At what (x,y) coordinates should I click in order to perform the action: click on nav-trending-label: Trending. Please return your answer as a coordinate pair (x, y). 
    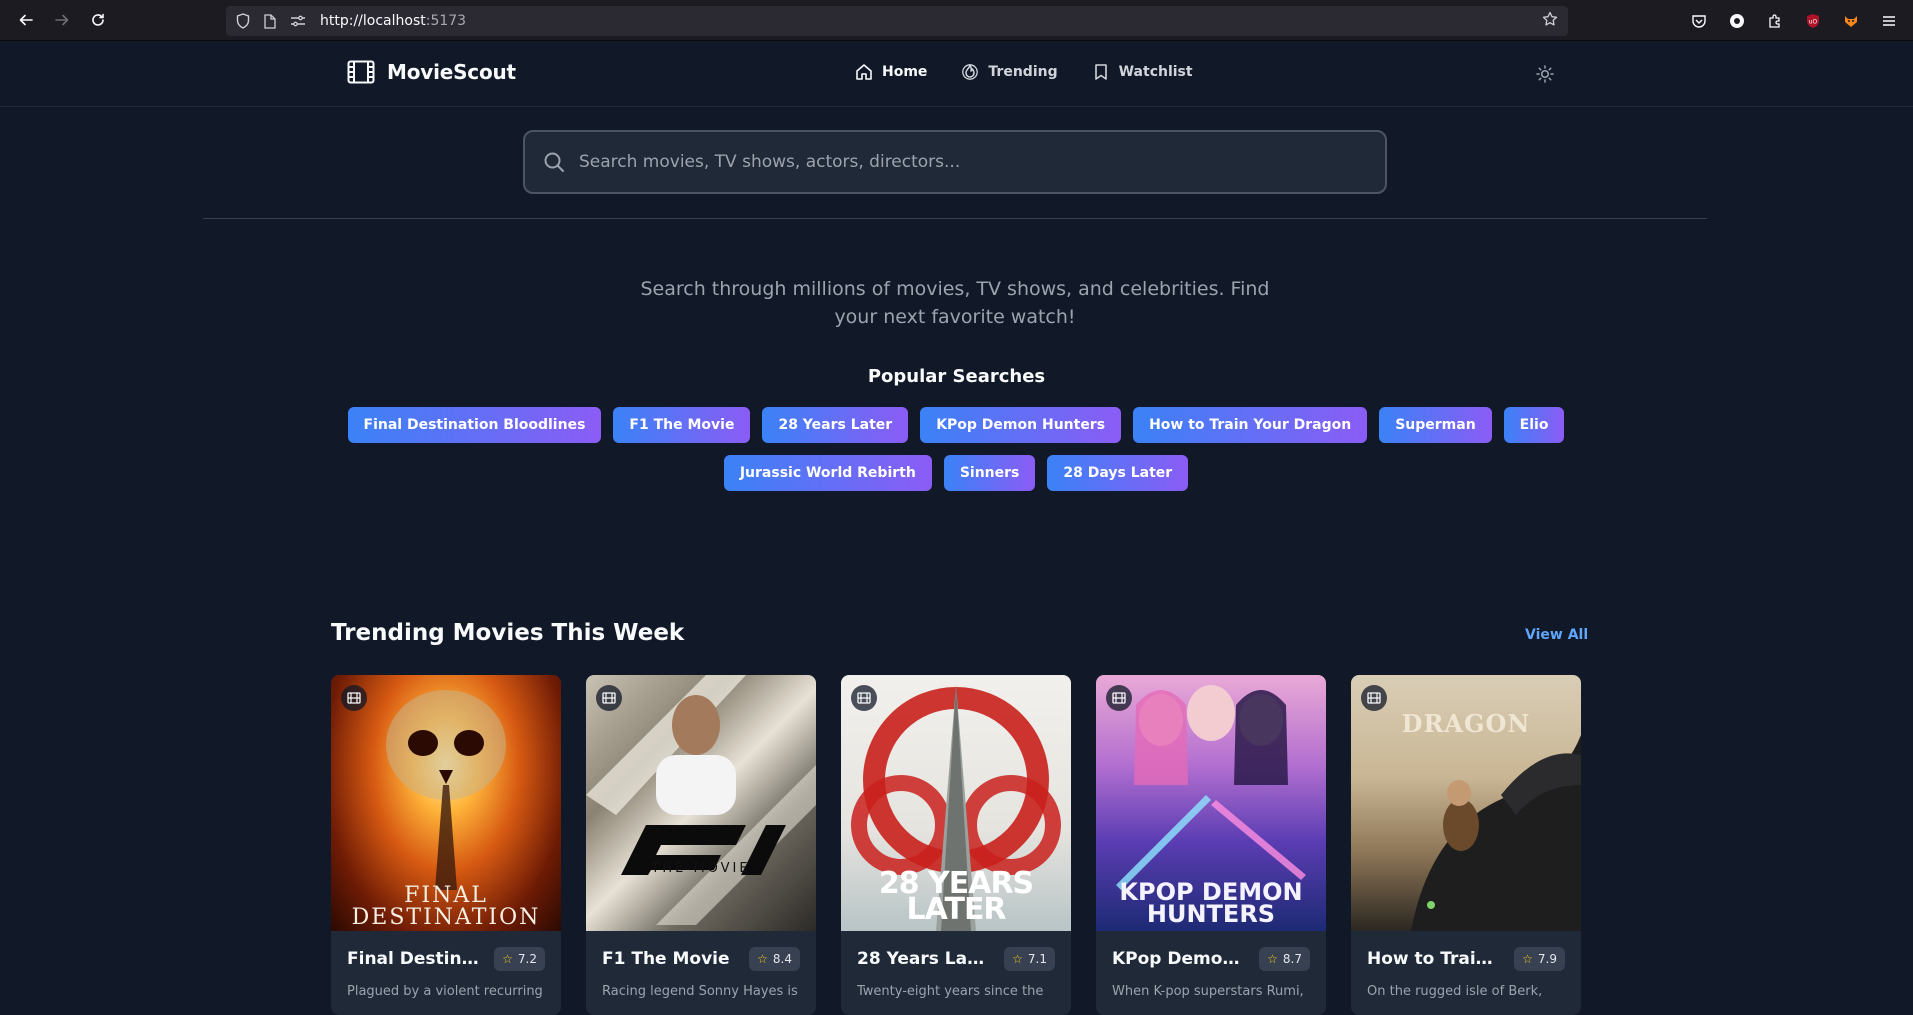
    Looking at the image, I should click on (1023, 72).